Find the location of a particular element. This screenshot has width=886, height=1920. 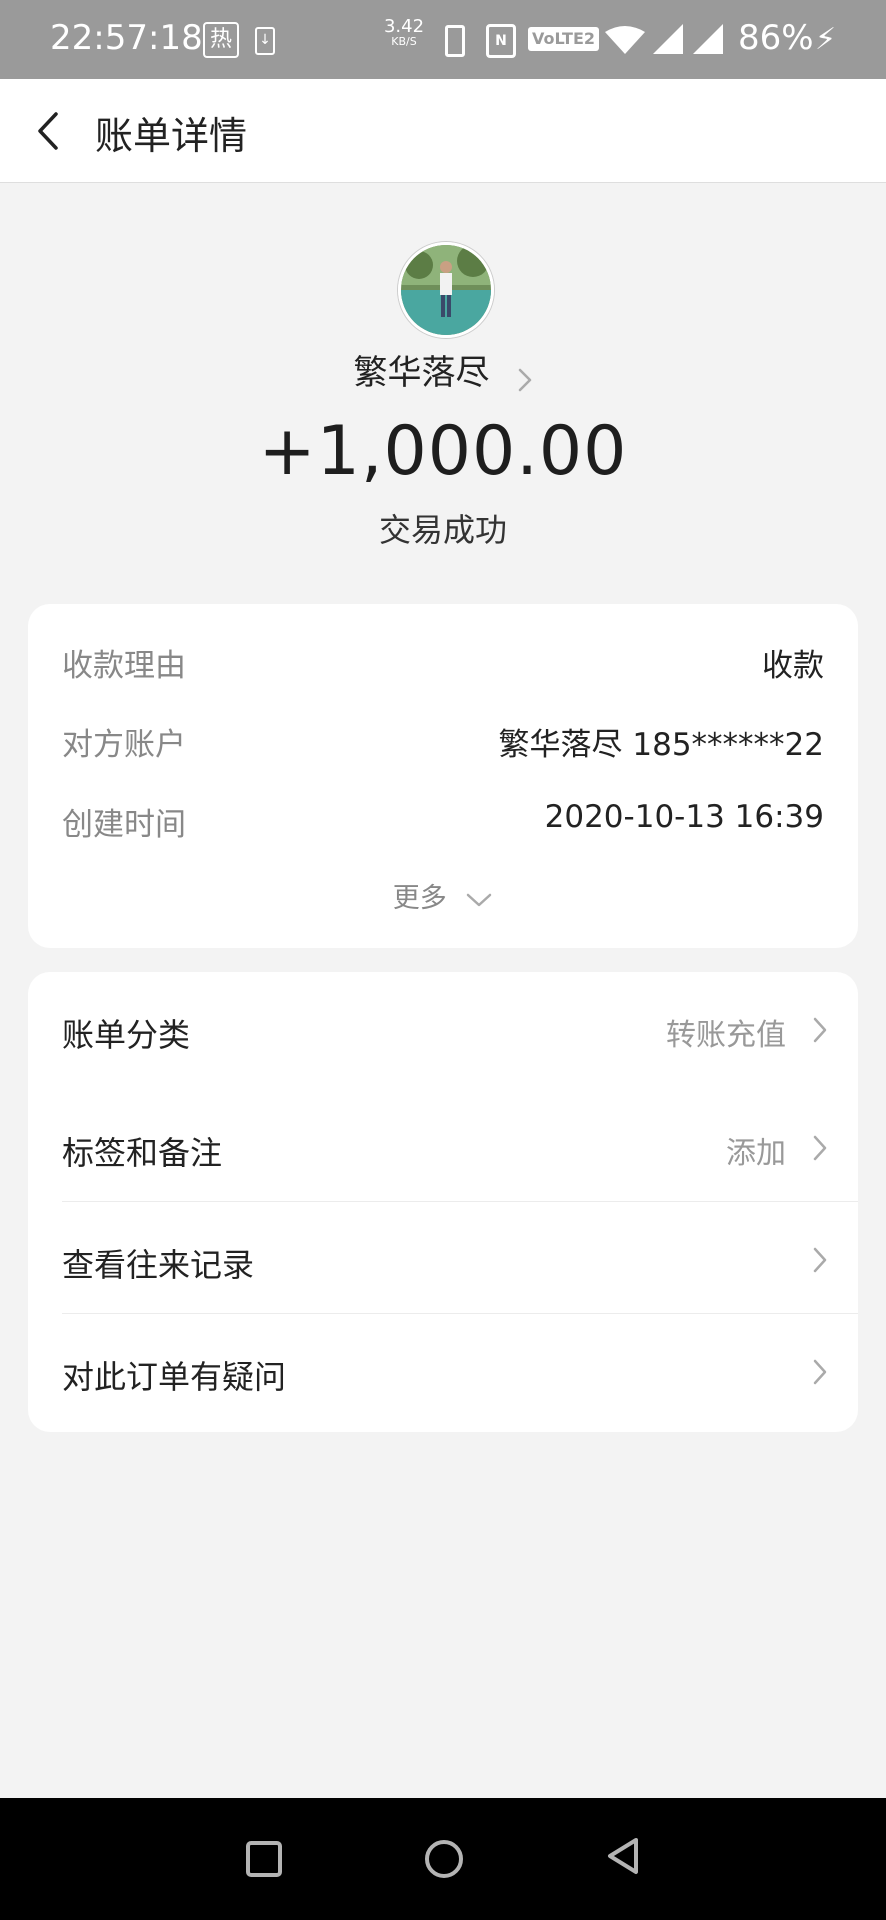

status-time: 22:57:18 is located at coordinates (126, 38).